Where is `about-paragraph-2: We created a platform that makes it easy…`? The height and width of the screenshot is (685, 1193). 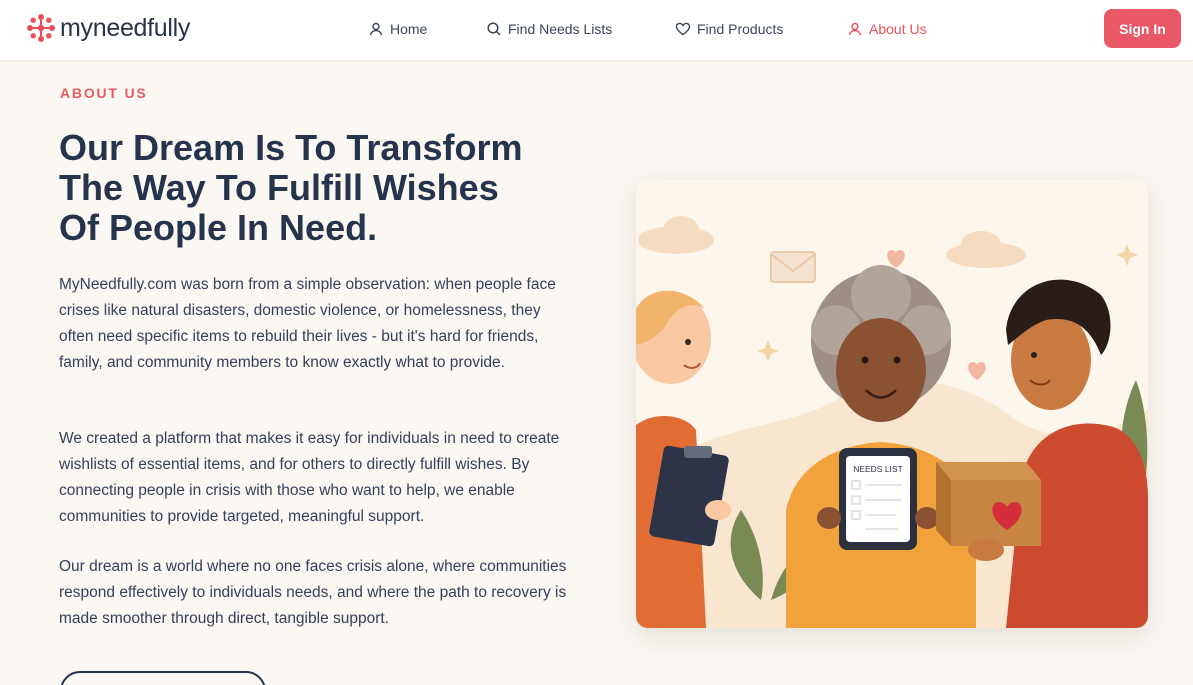
about-paragraph-2: We created a platform that makes it easy… is located at coordinates (309, 477).